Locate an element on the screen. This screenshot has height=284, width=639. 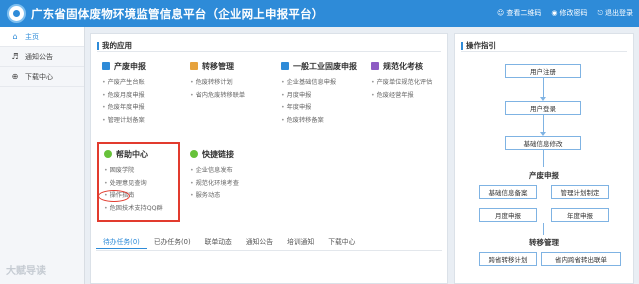
module-header: 一般工业固废申报 is located at coordinates (319, 66).